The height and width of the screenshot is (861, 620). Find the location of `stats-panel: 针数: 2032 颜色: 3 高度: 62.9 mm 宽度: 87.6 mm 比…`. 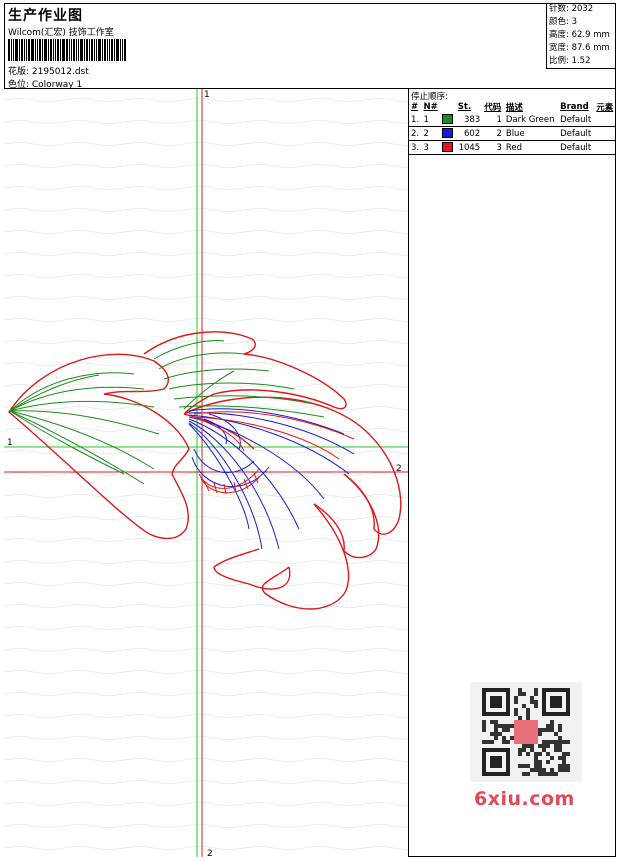

stats-panel: 针数: 2032 颜色: 3 高度: 62.9 mm 宽度: 87.6 mm 比… is located at coordinates (581, 36).